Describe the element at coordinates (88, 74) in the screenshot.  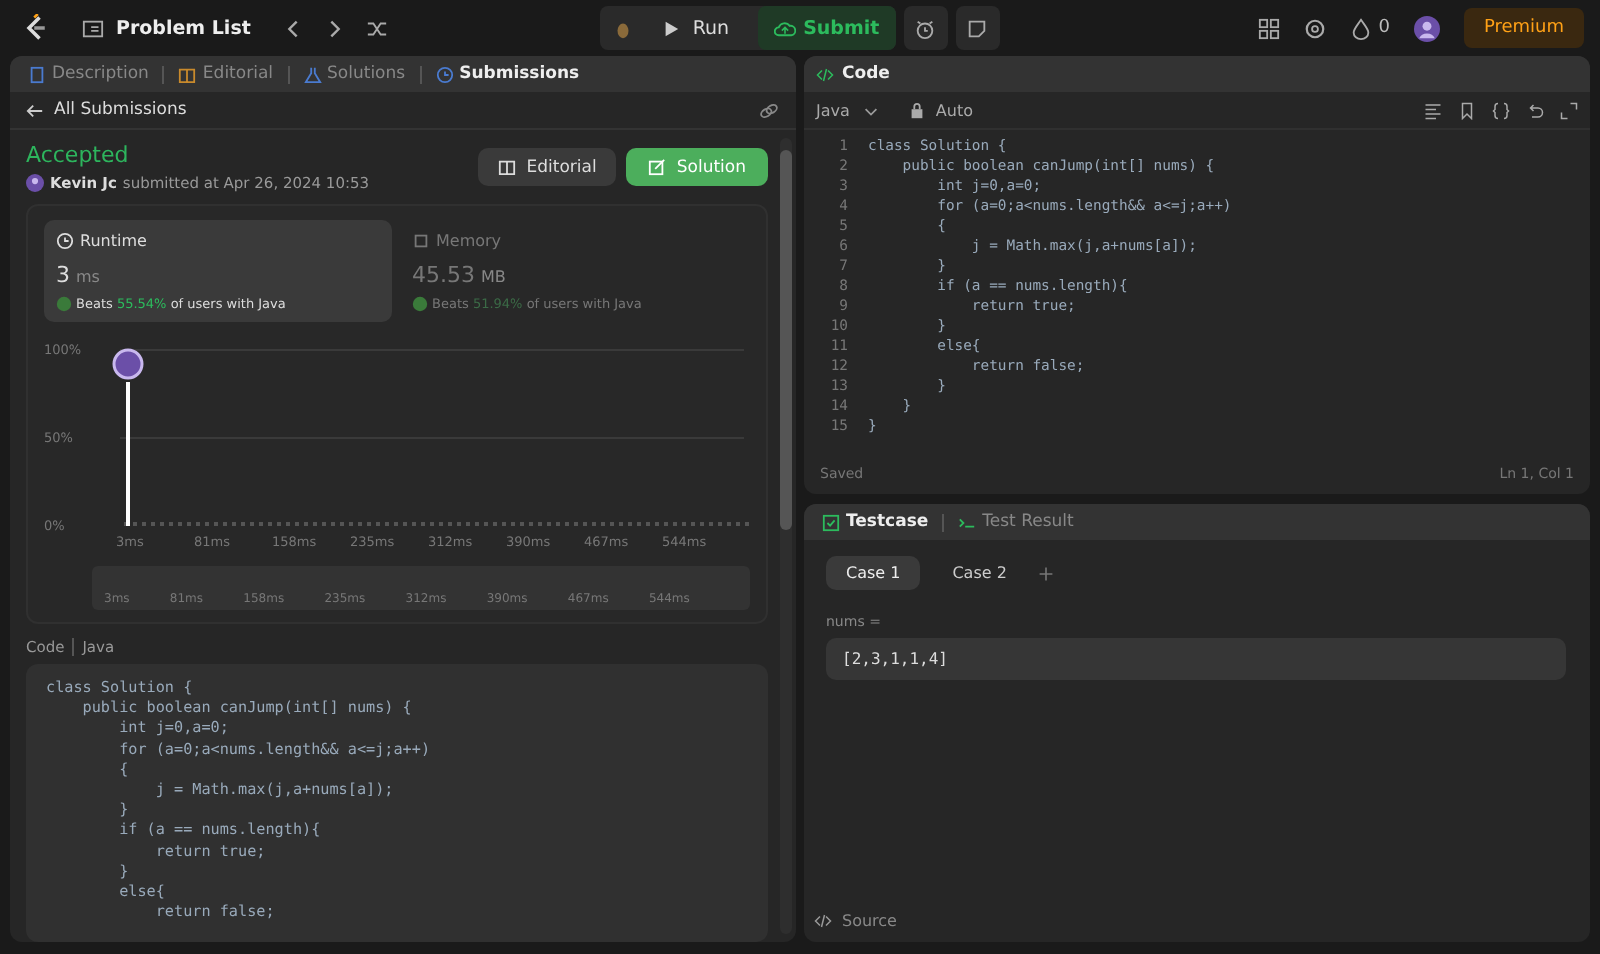
I see `panel-tab: Description` at that location.